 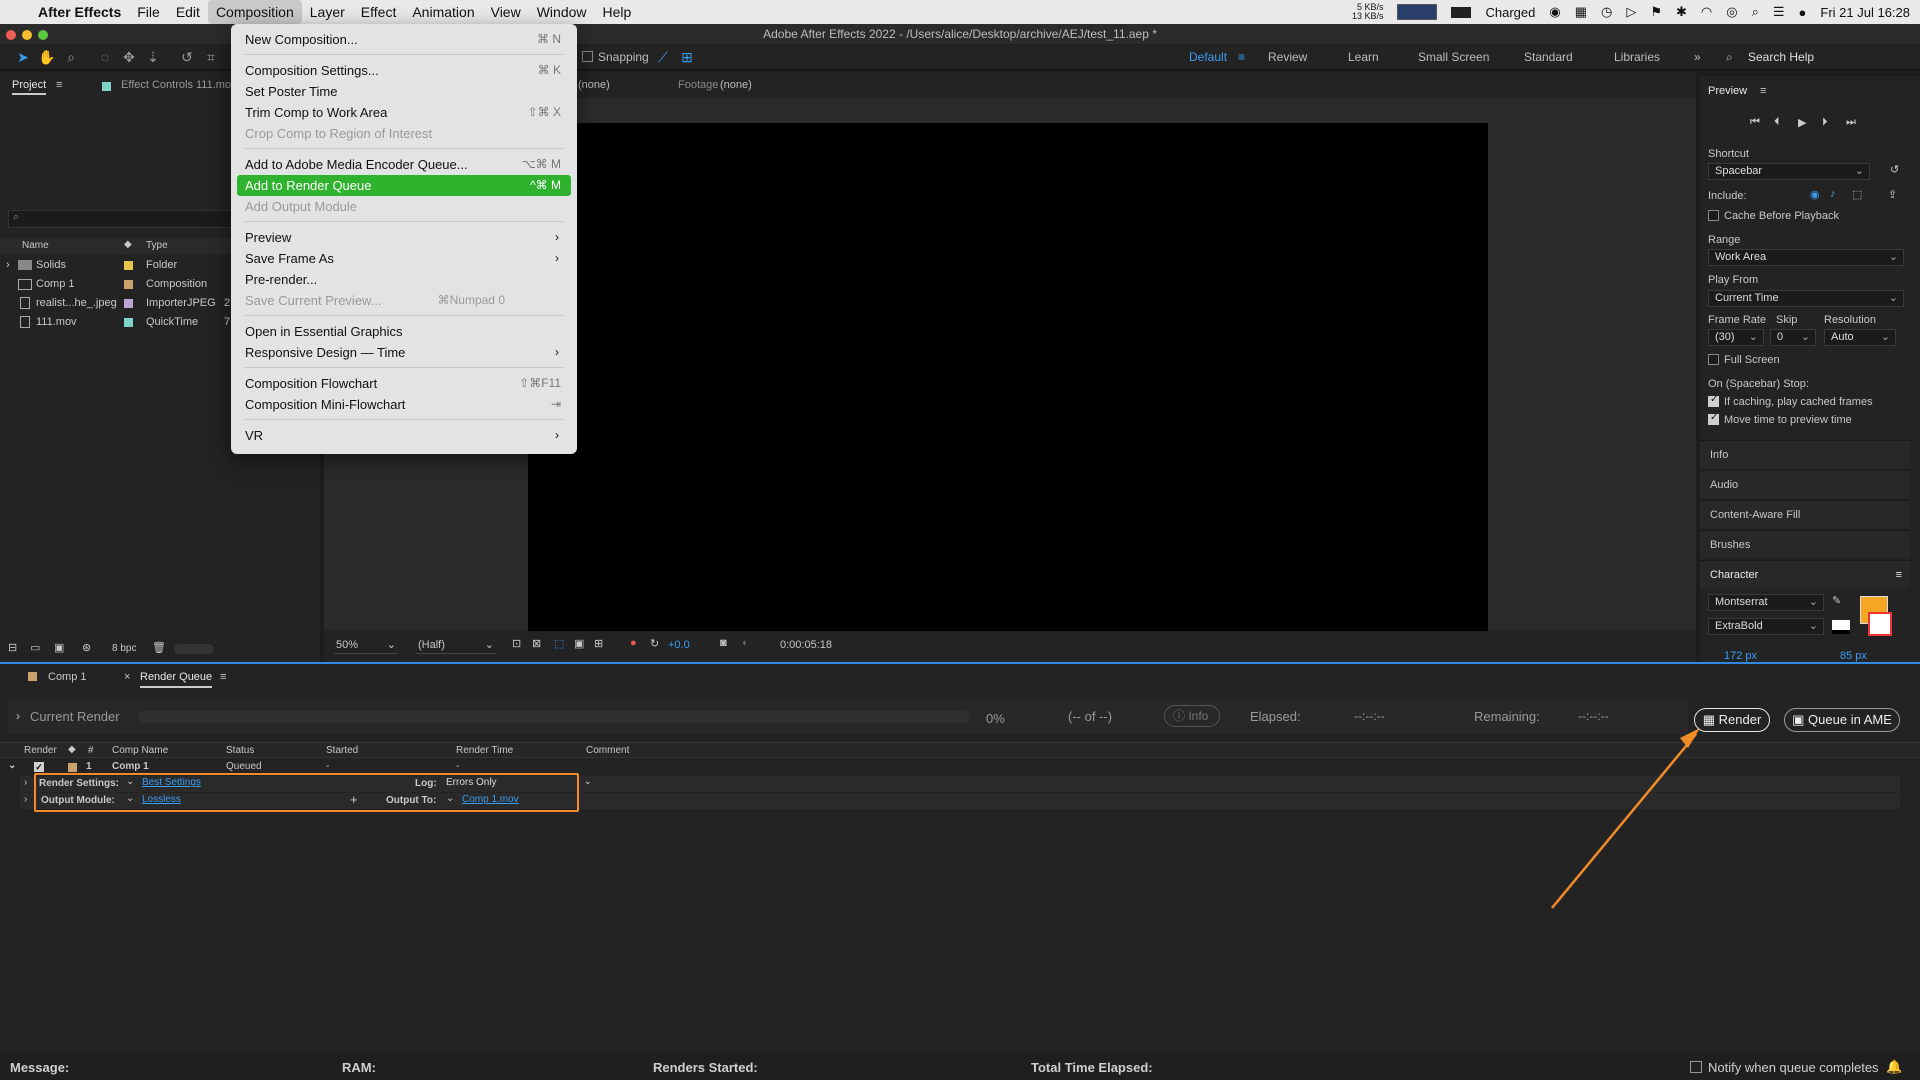 I want to click on include-overlays-icon: ⬚, so click(x=1857, y=194).